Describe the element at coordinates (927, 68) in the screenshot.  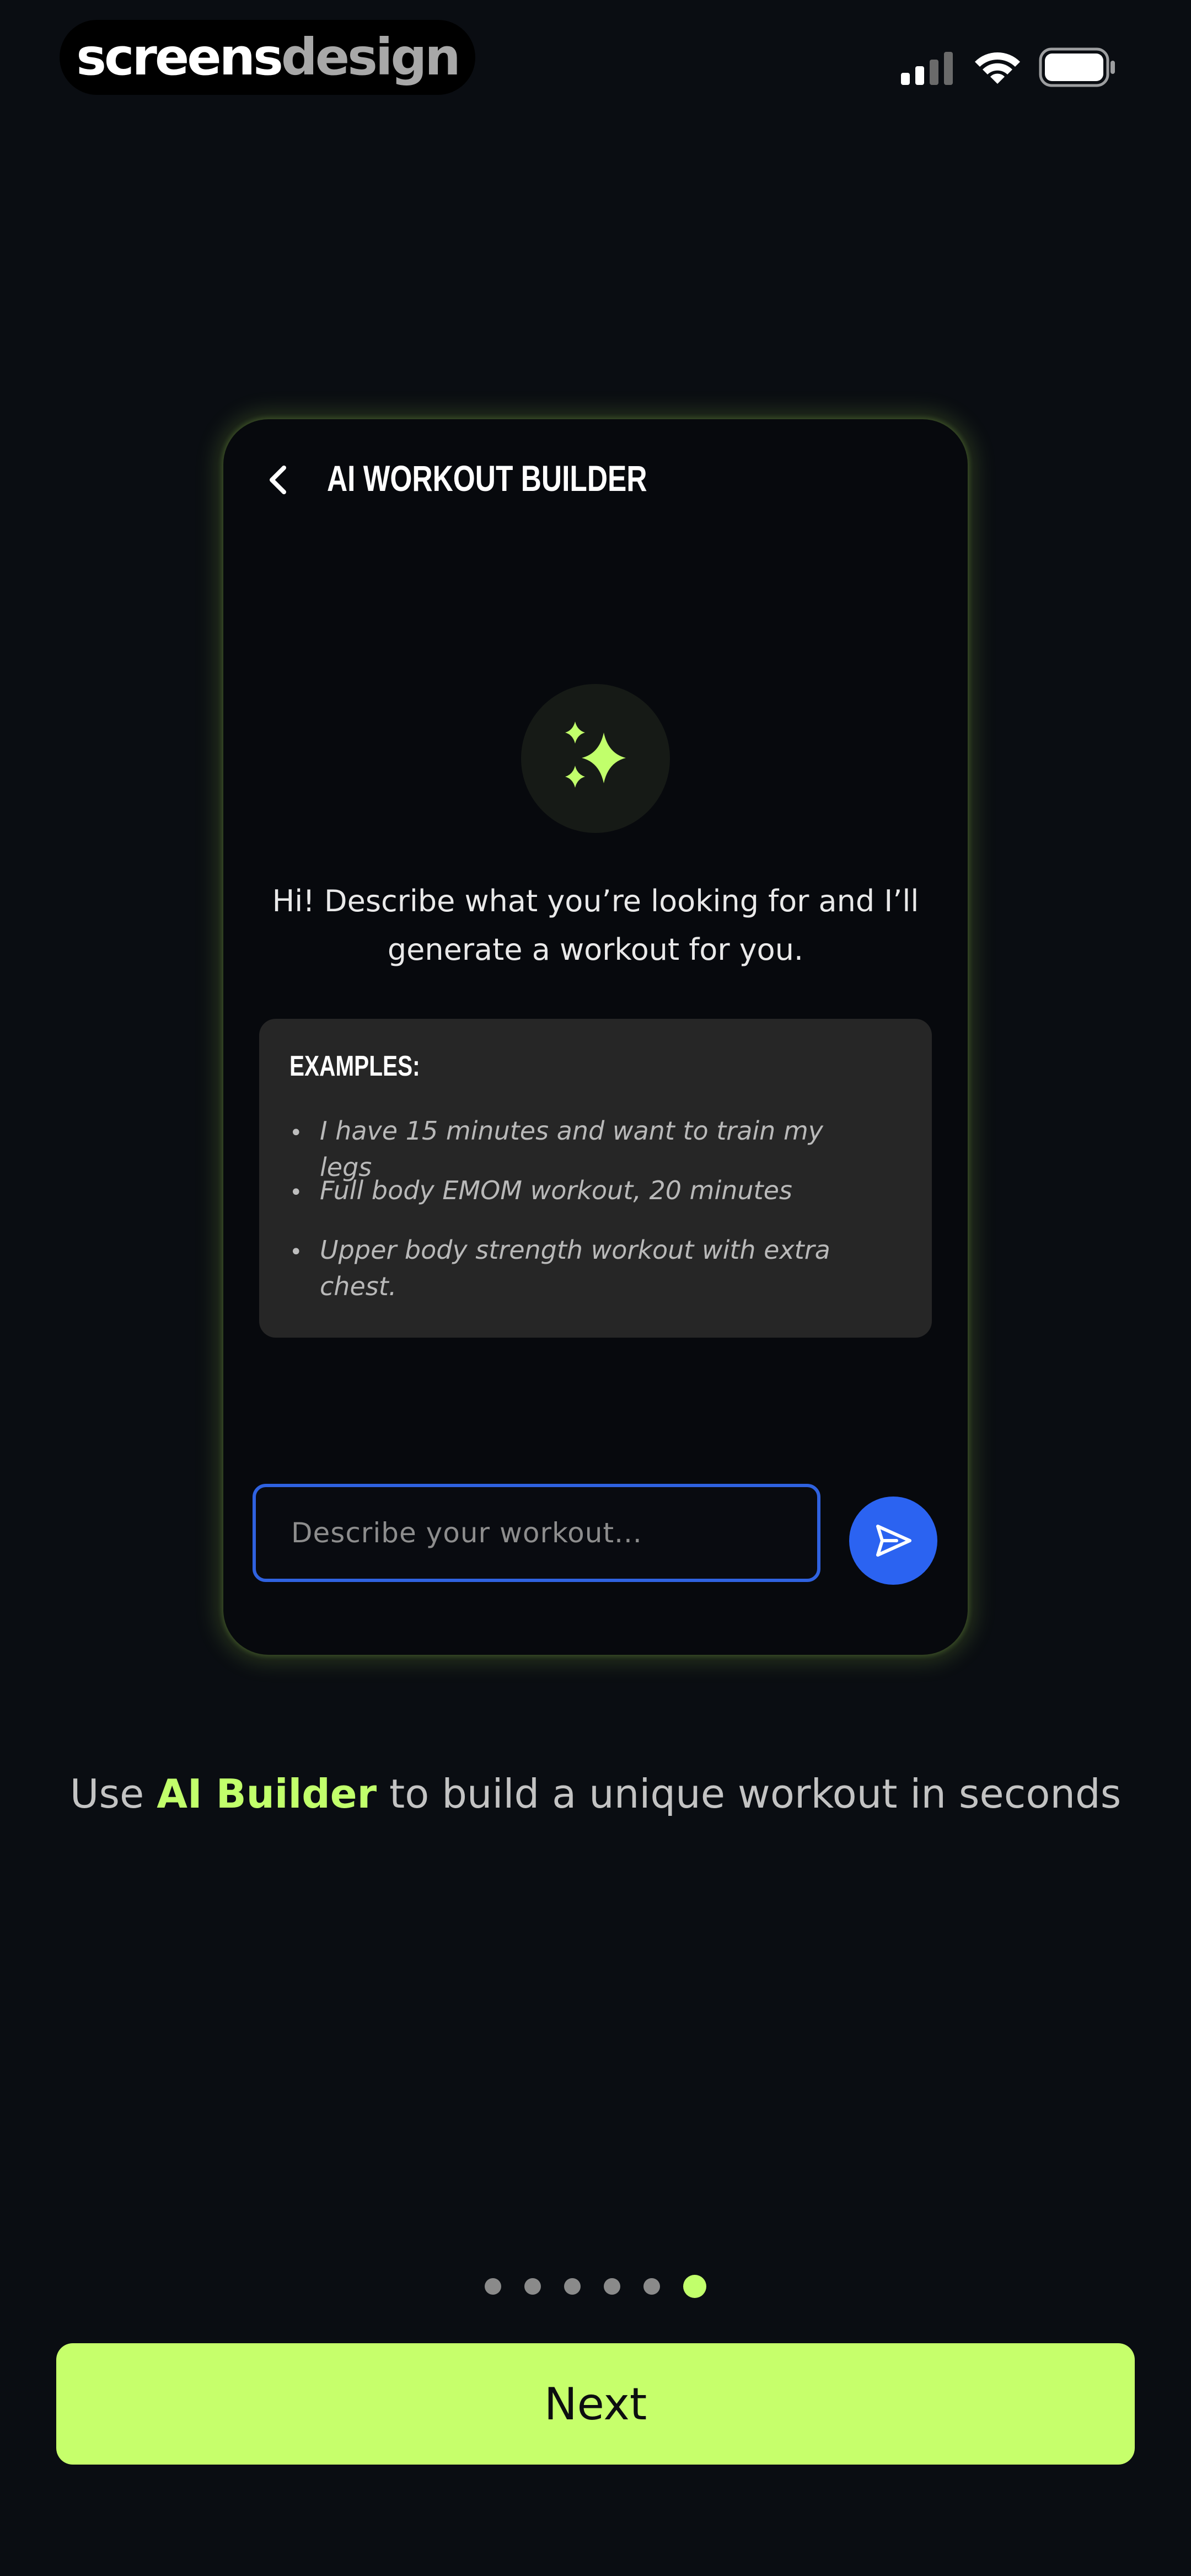
I see `signal-icon` at that location.